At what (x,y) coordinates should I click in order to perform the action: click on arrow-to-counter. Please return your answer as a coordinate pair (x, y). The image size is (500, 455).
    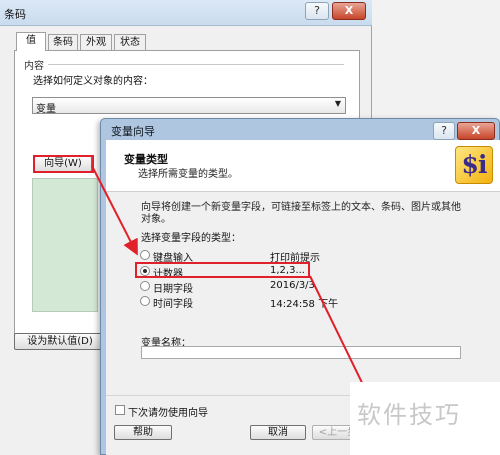
    Looking at the image, I should click on (114, 210).